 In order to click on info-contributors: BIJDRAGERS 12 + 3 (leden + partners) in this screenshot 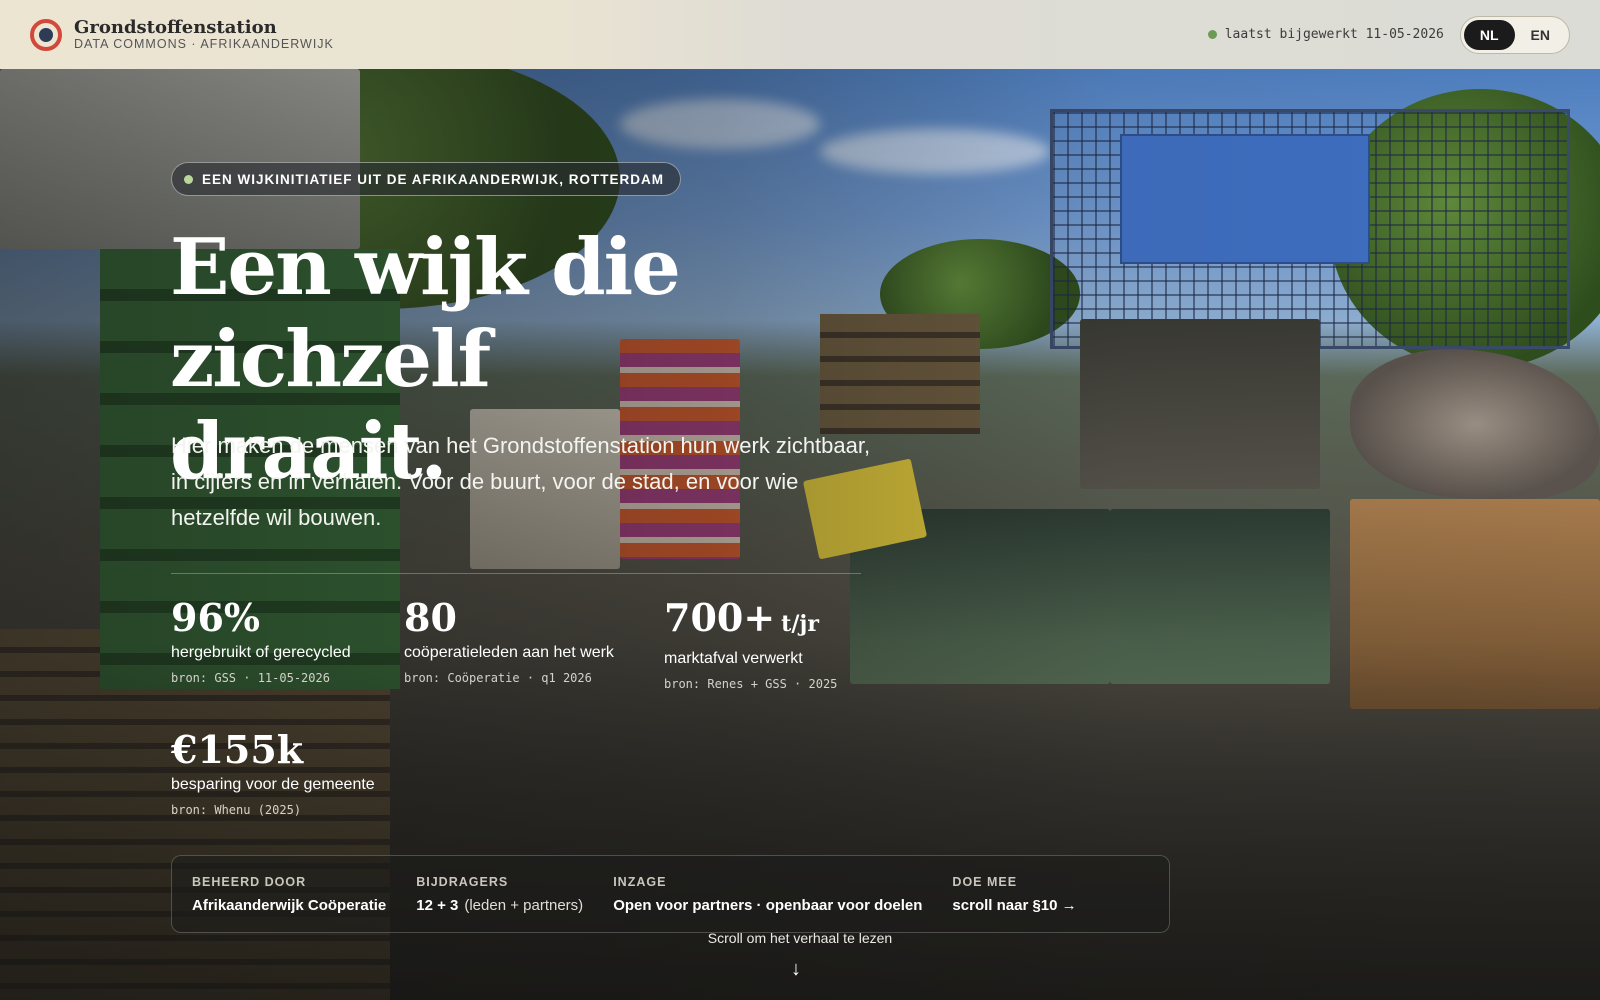, I will do `click(499, 894)`.